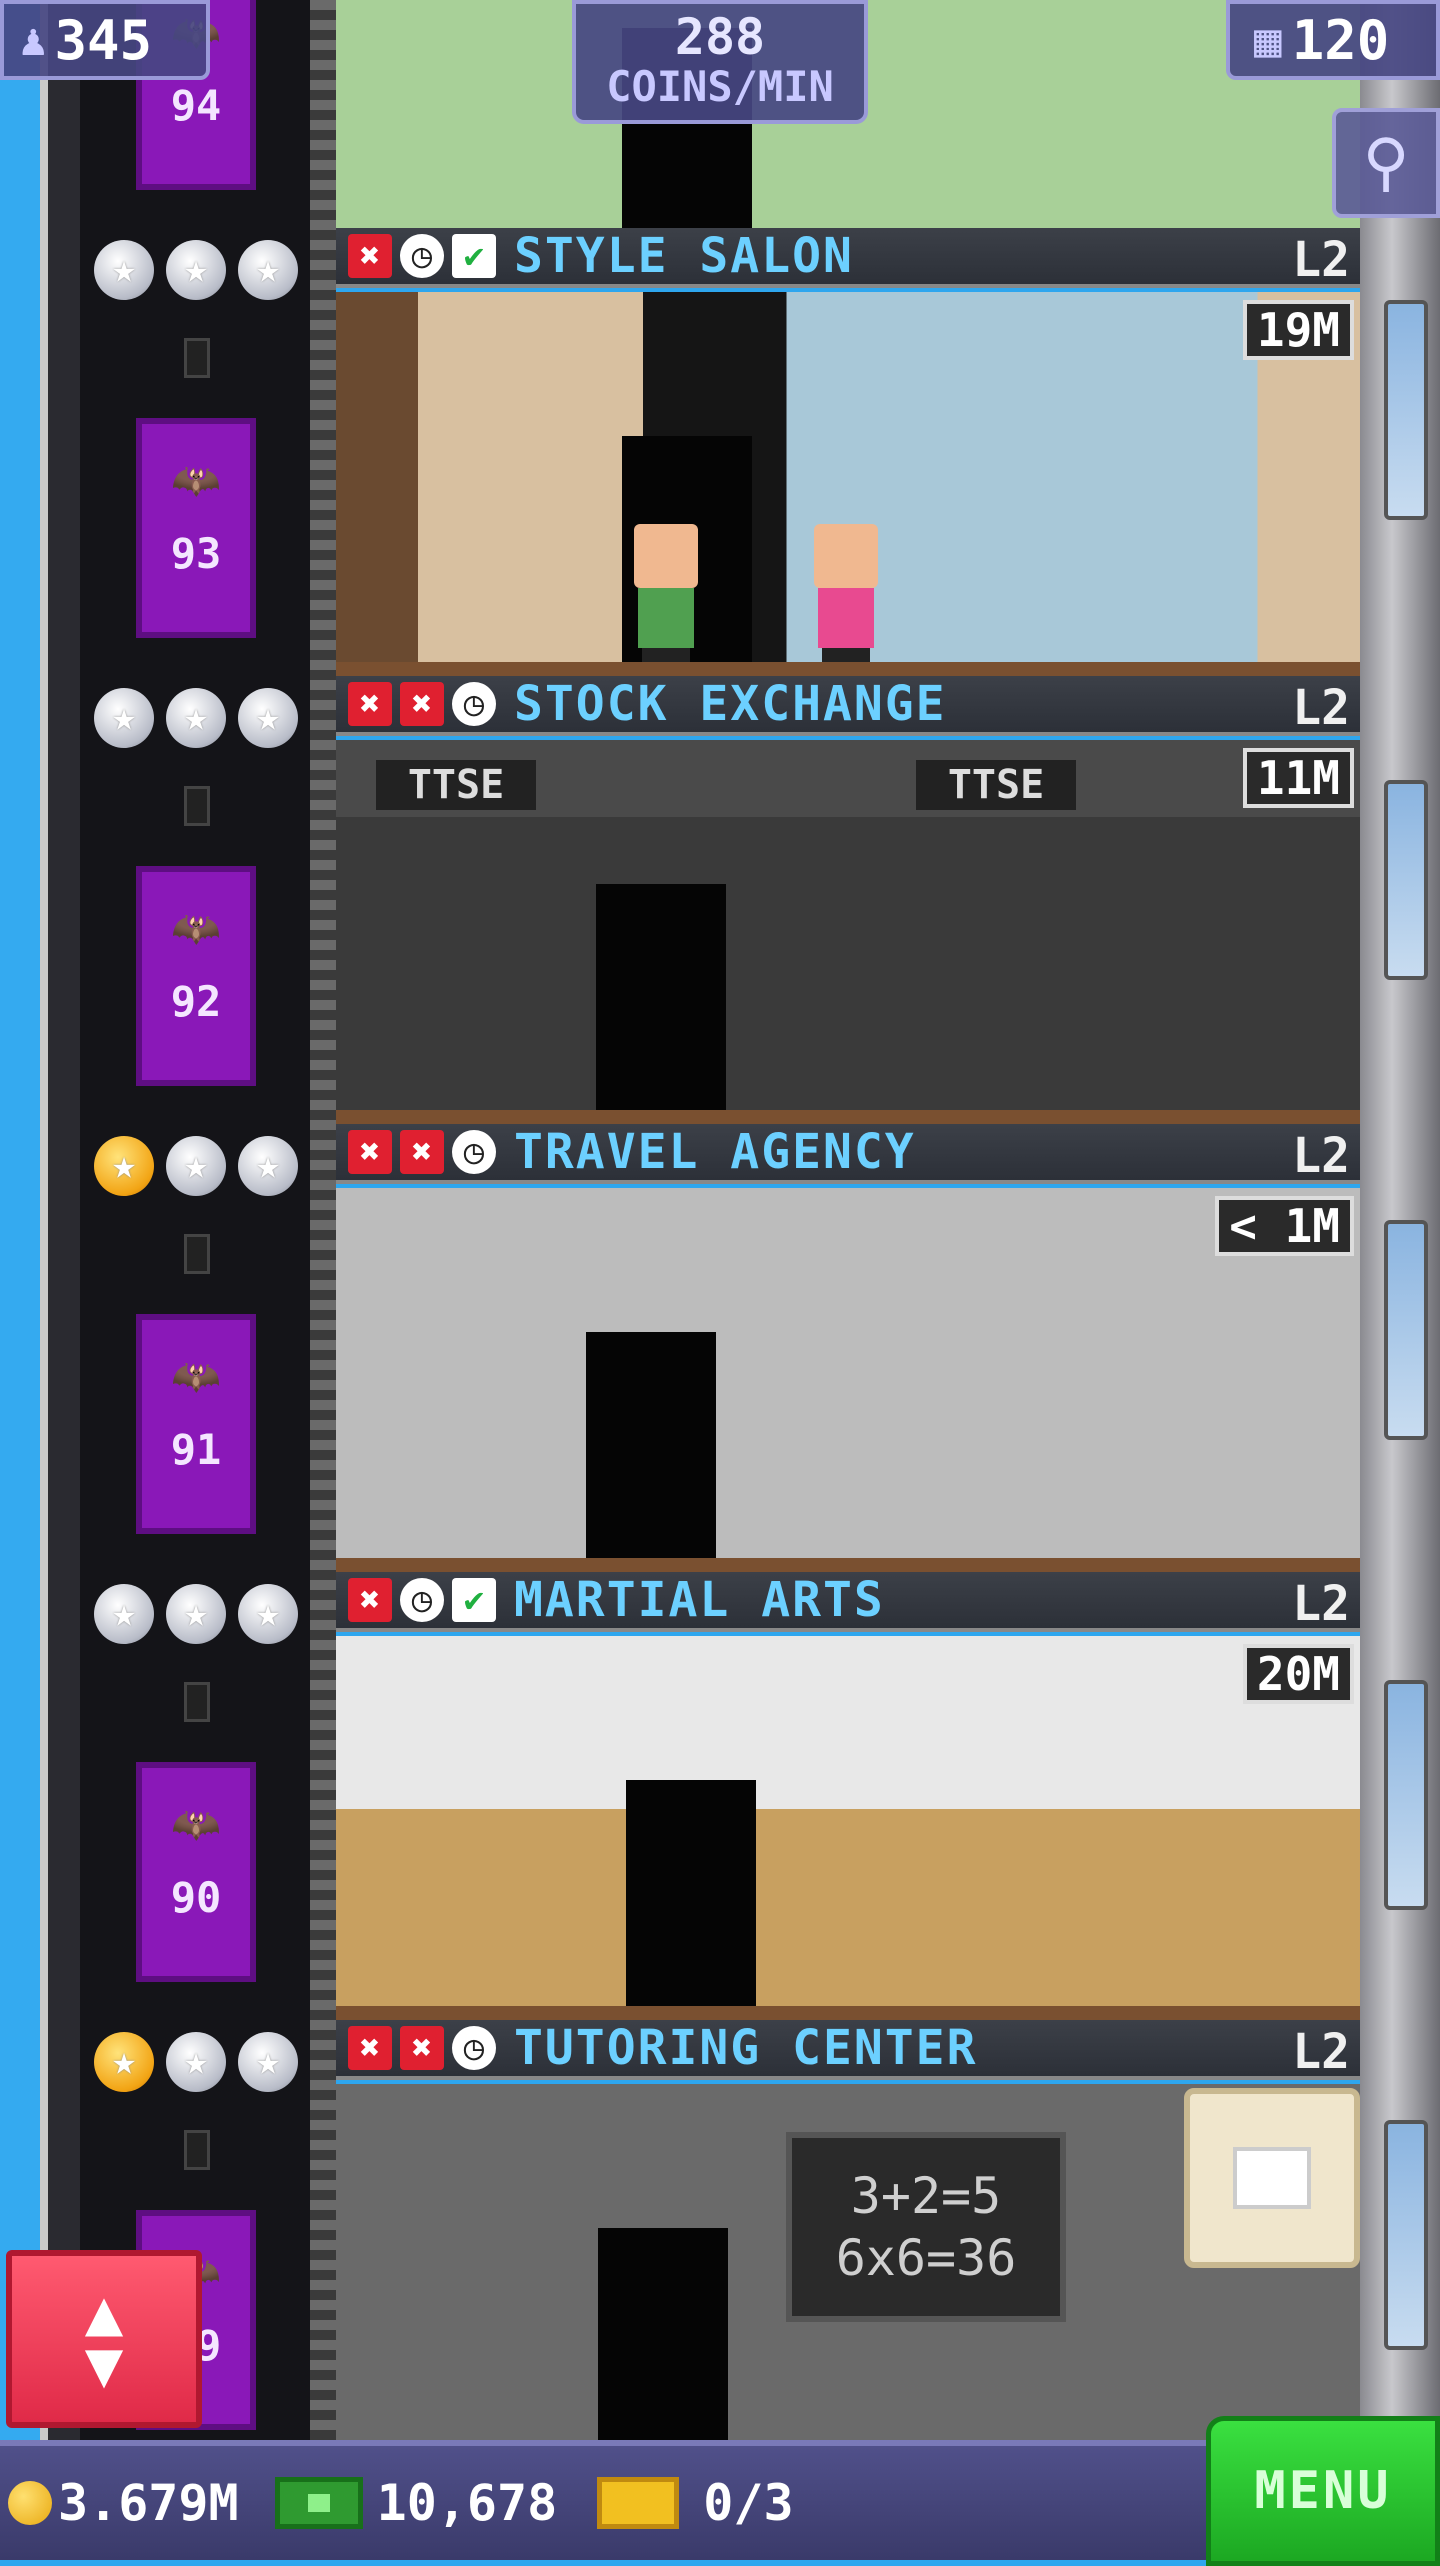 Image resolution: width=1440 pixels, height=2566 pixels. I want to click on room-interior: 20M, so click(848, 1828).